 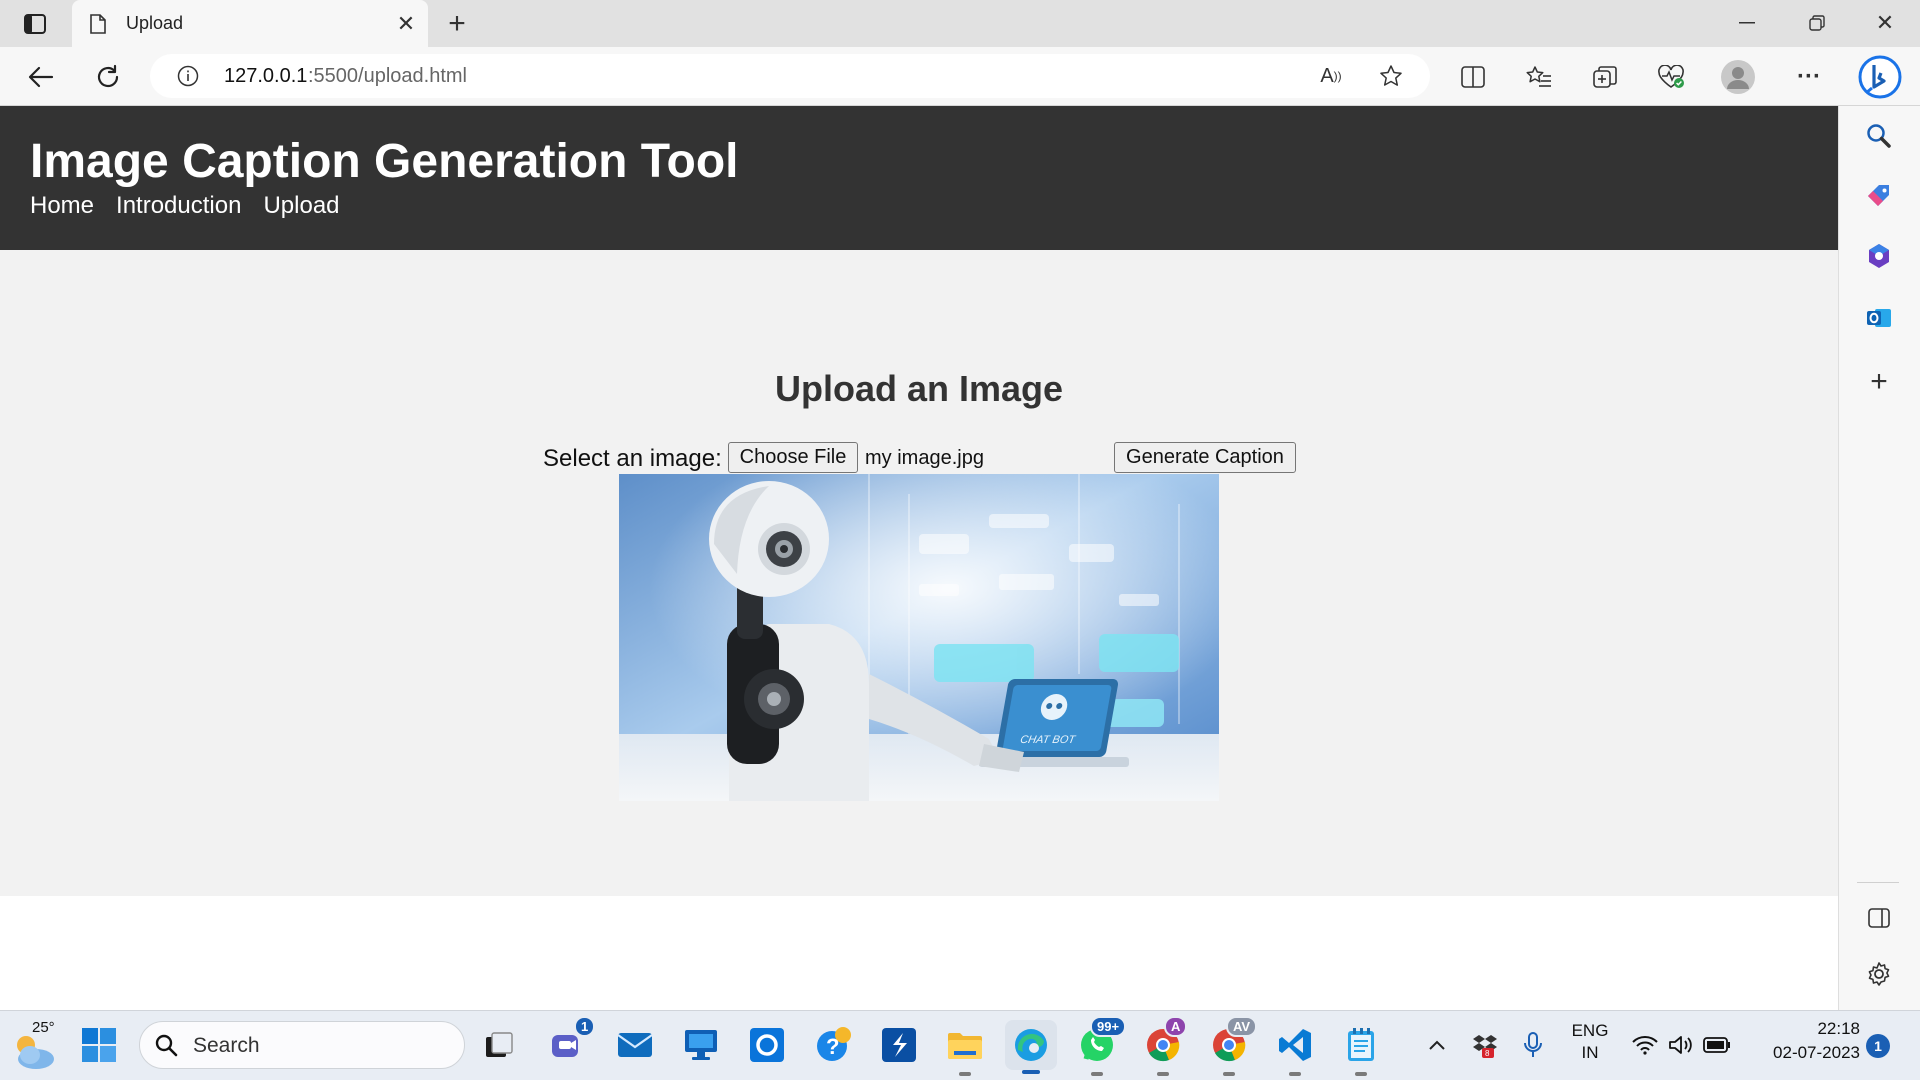 What do you see at coordinates (1879, 918) in the screenshot?
I see `hide-sidebar-icon` at bounding box center [1879, 918].